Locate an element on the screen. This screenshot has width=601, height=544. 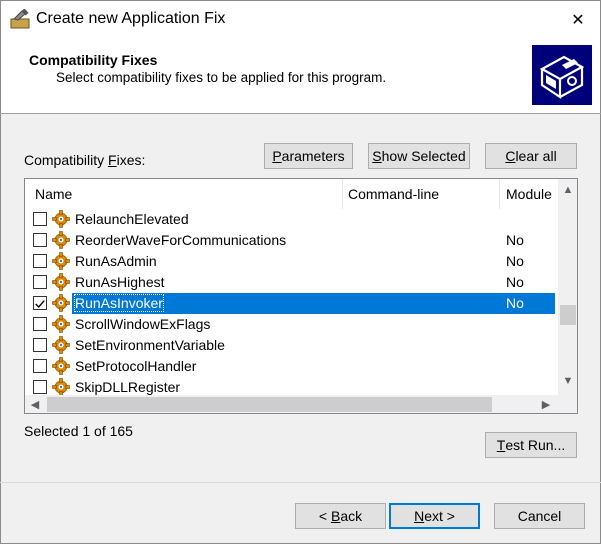
fix-name: RunAsInvoker is located at coordinates (119, 303).